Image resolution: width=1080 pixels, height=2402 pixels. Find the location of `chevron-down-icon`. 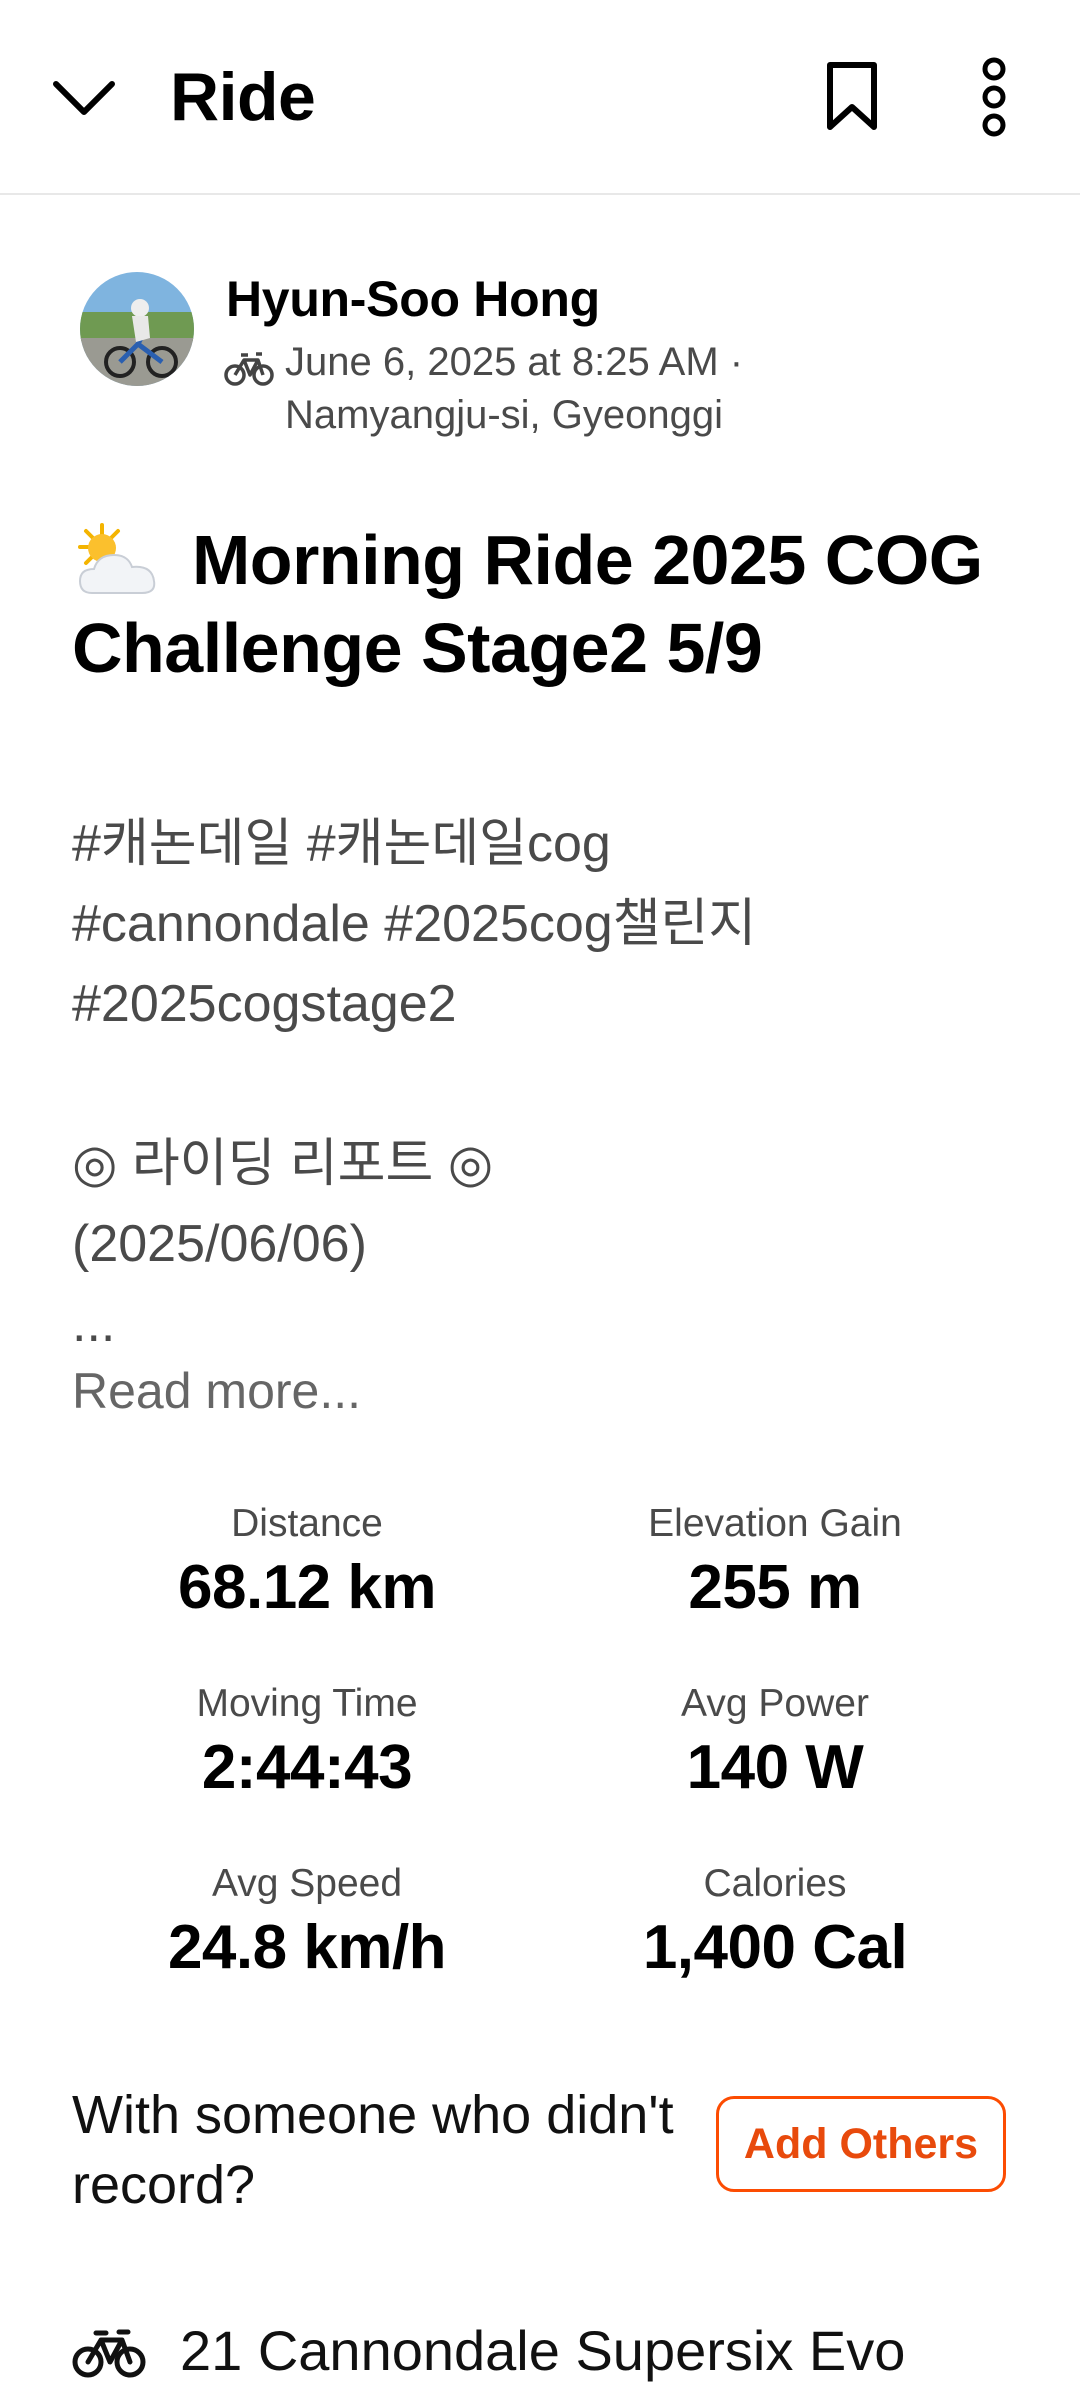

chevron-down-icon is located at coordinates (84, 98).